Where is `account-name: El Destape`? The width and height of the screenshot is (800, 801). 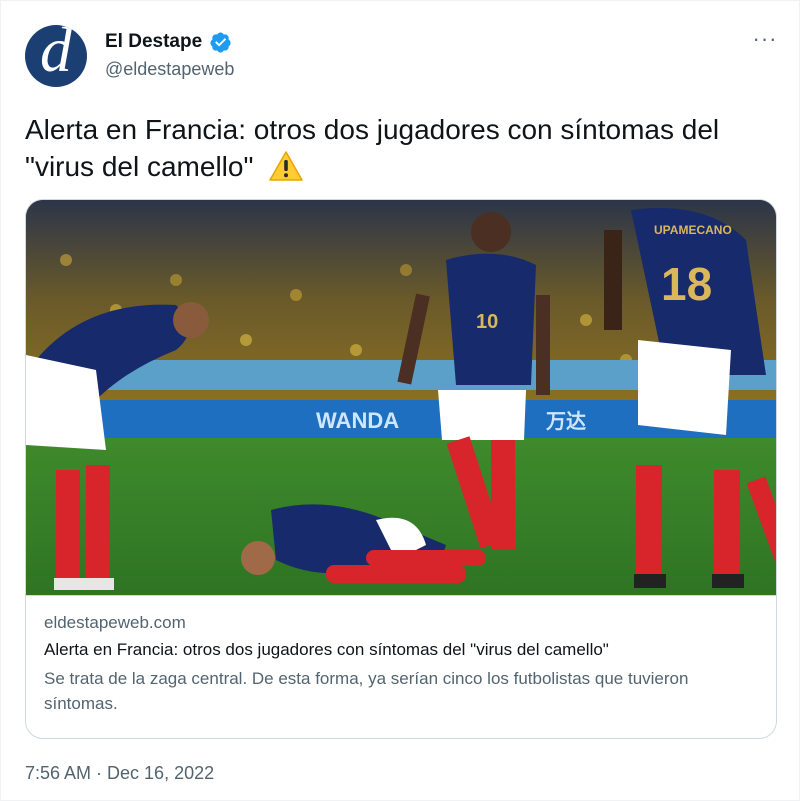 account-name: El Destape is located at coordinates (153, 42).